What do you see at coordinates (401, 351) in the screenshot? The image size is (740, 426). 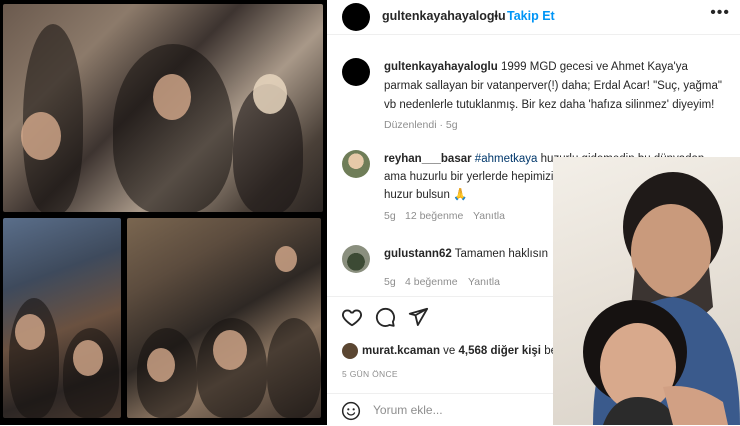 I see `liker-username: murat.kcaman` at bounding box center [401, 351].